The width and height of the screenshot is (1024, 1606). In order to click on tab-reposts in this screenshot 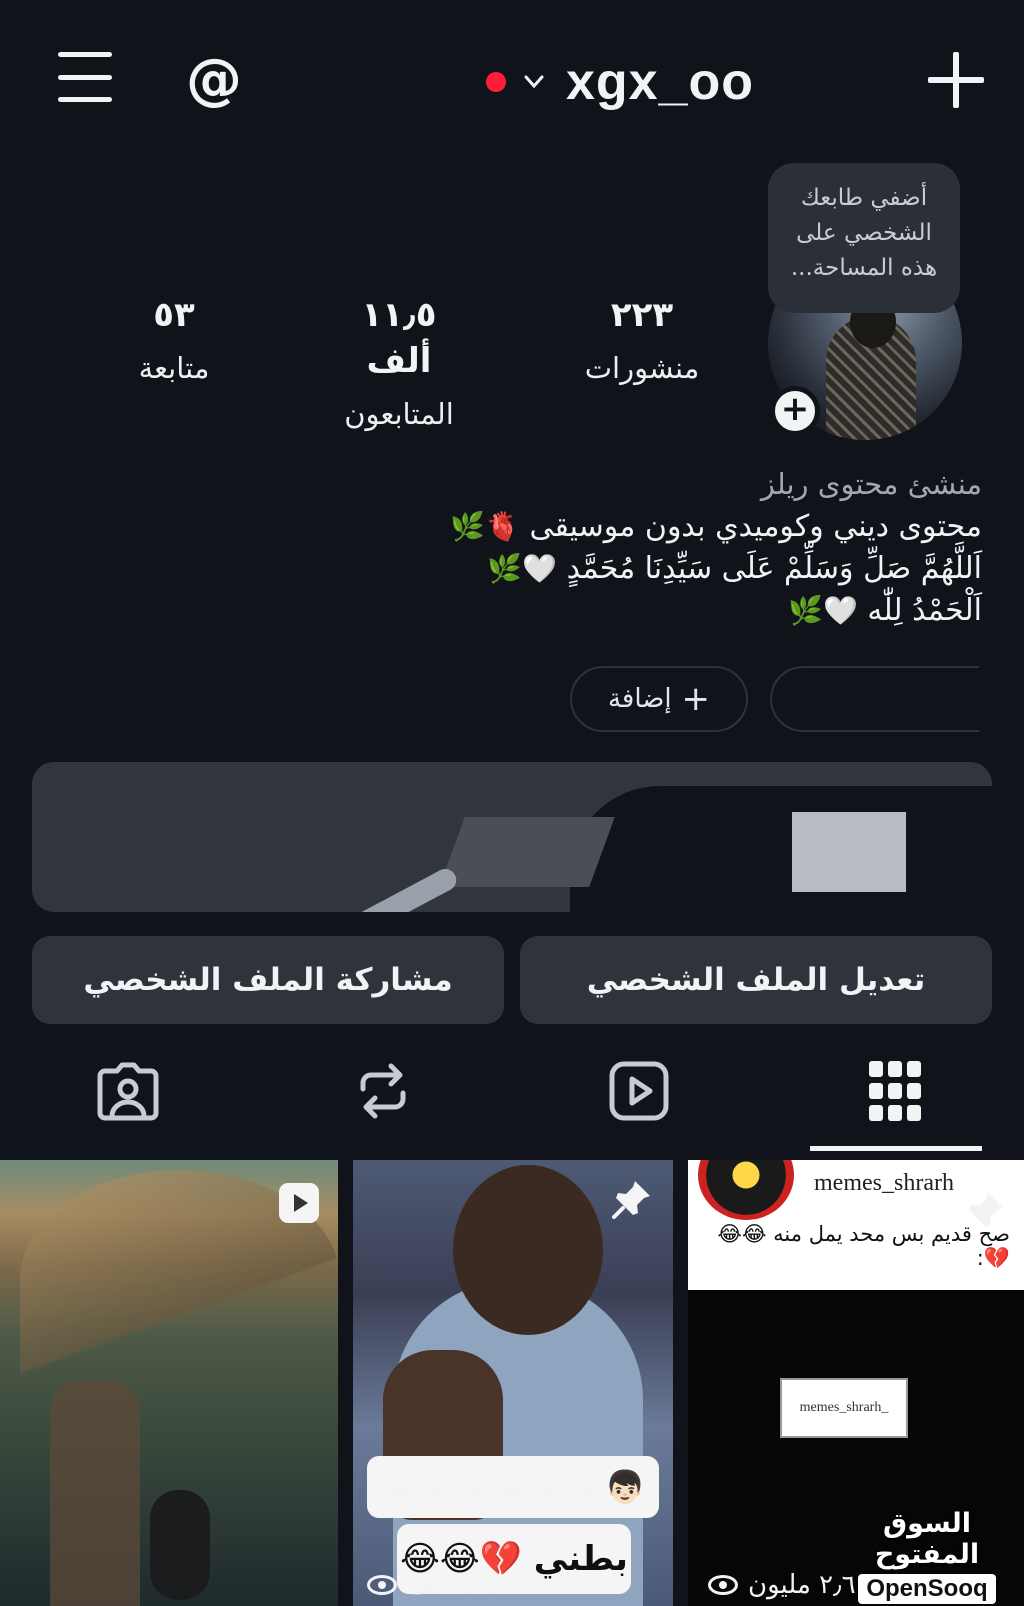, I will do `click(383, 1091)`.